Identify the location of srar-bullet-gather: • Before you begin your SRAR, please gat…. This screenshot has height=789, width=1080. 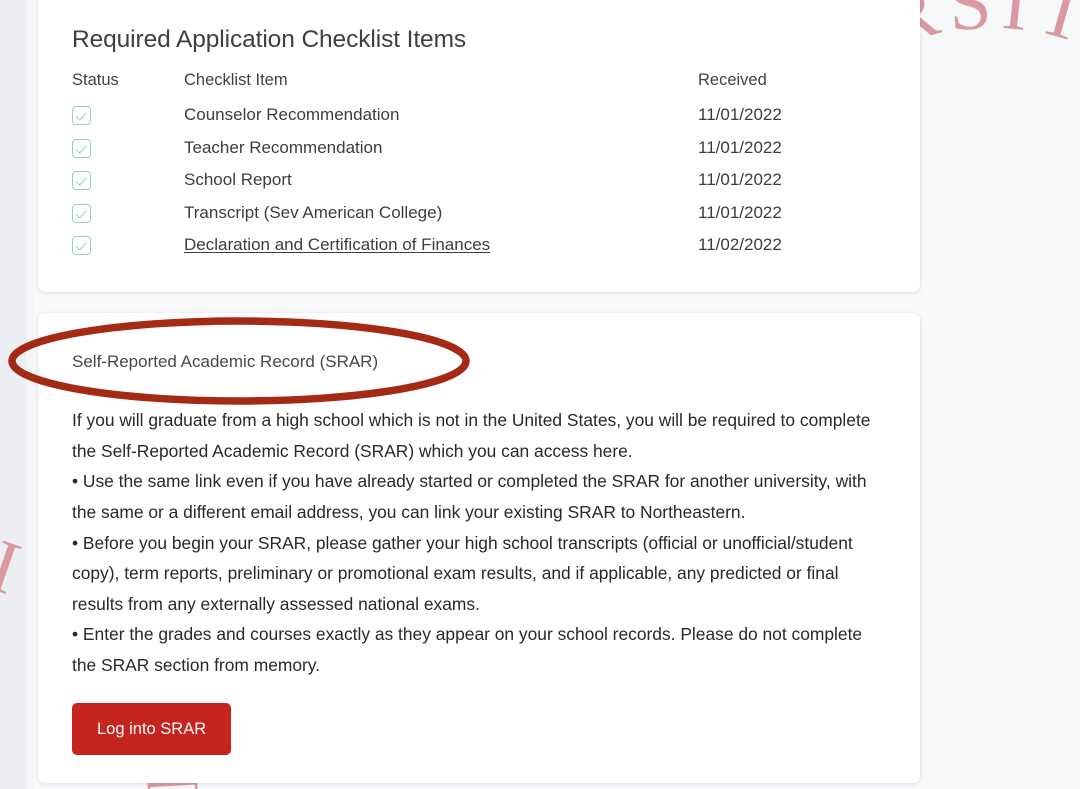
(462, 573).